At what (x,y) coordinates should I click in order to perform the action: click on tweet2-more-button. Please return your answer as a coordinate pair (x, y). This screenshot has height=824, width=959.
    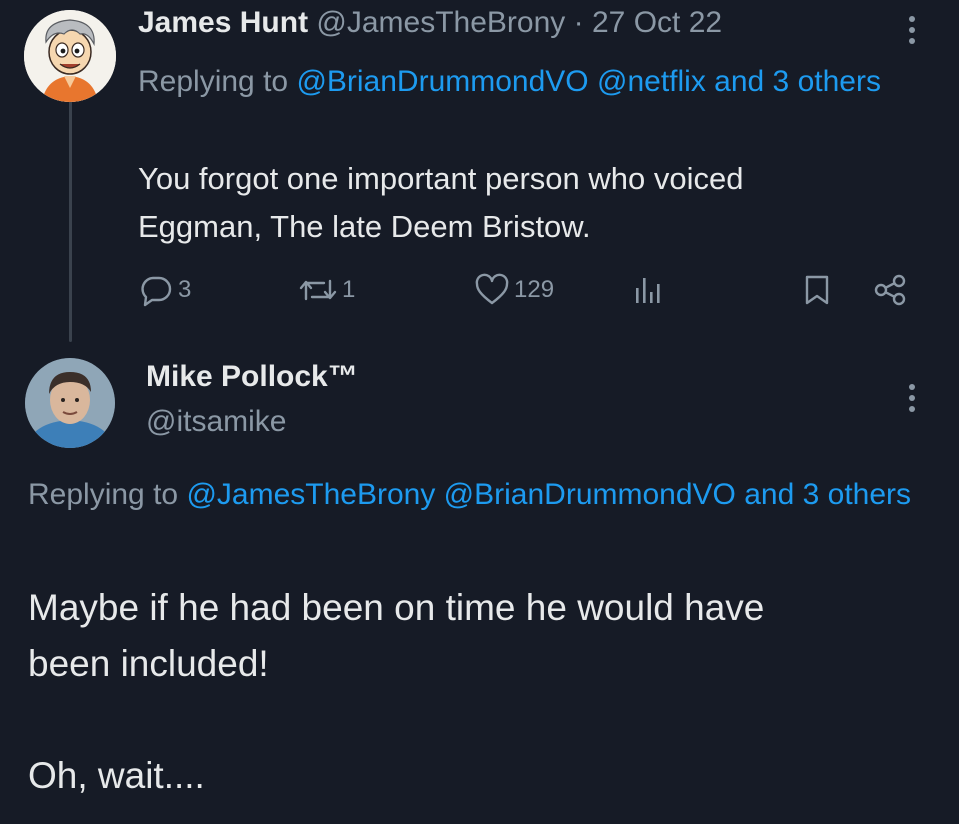
    Looking at the image, I should click on (912, 398).